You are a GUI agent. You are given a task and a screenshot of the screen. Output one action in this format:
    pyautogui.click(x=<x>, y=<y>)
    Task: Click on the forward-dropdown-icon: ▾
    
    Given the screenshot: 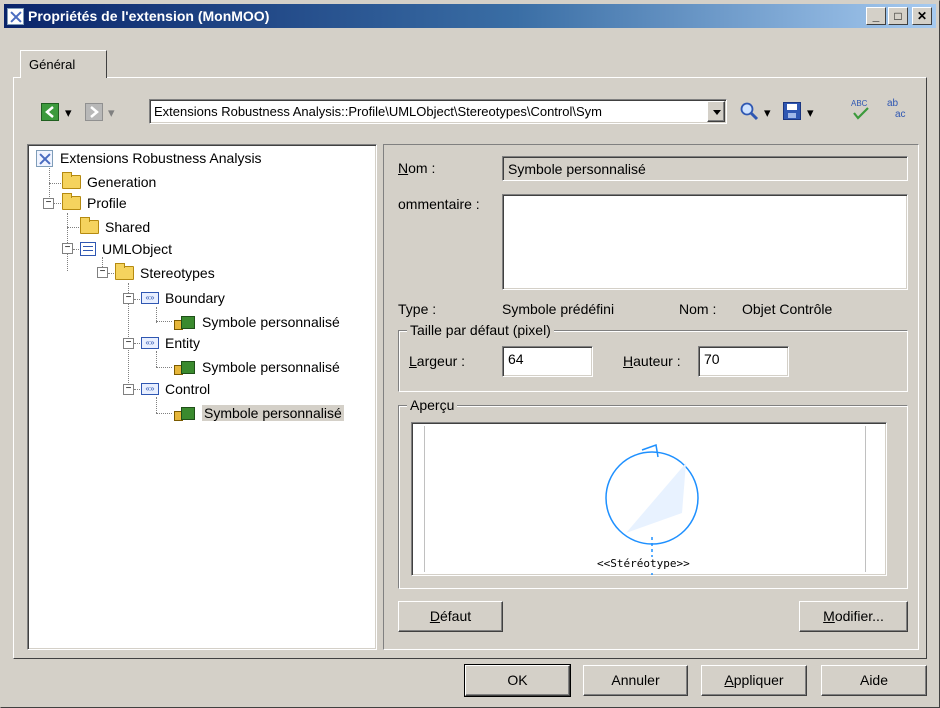 What is the action you would take?
    pyautogui.click(x=111, y=113)
    